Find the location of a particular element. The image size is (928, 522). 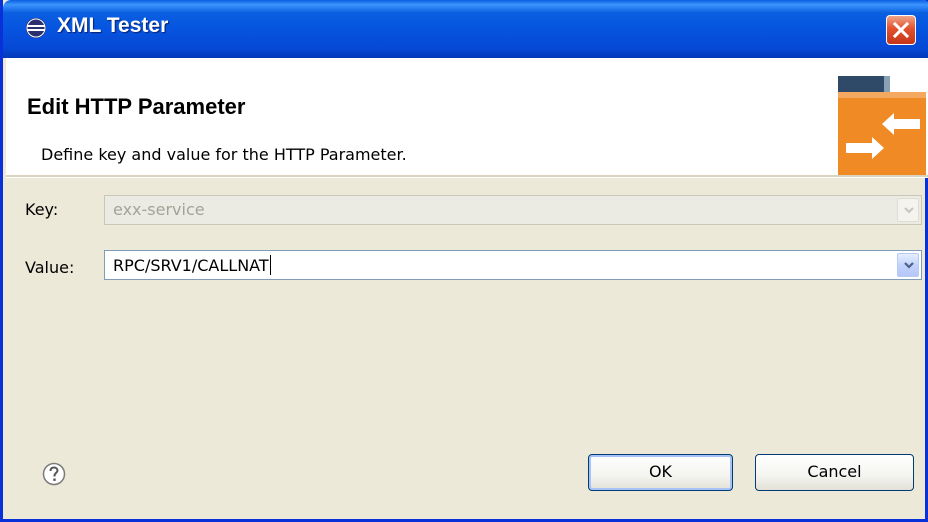

page-title: Edit HTTP Parameter is located at coordinates (136, 106).